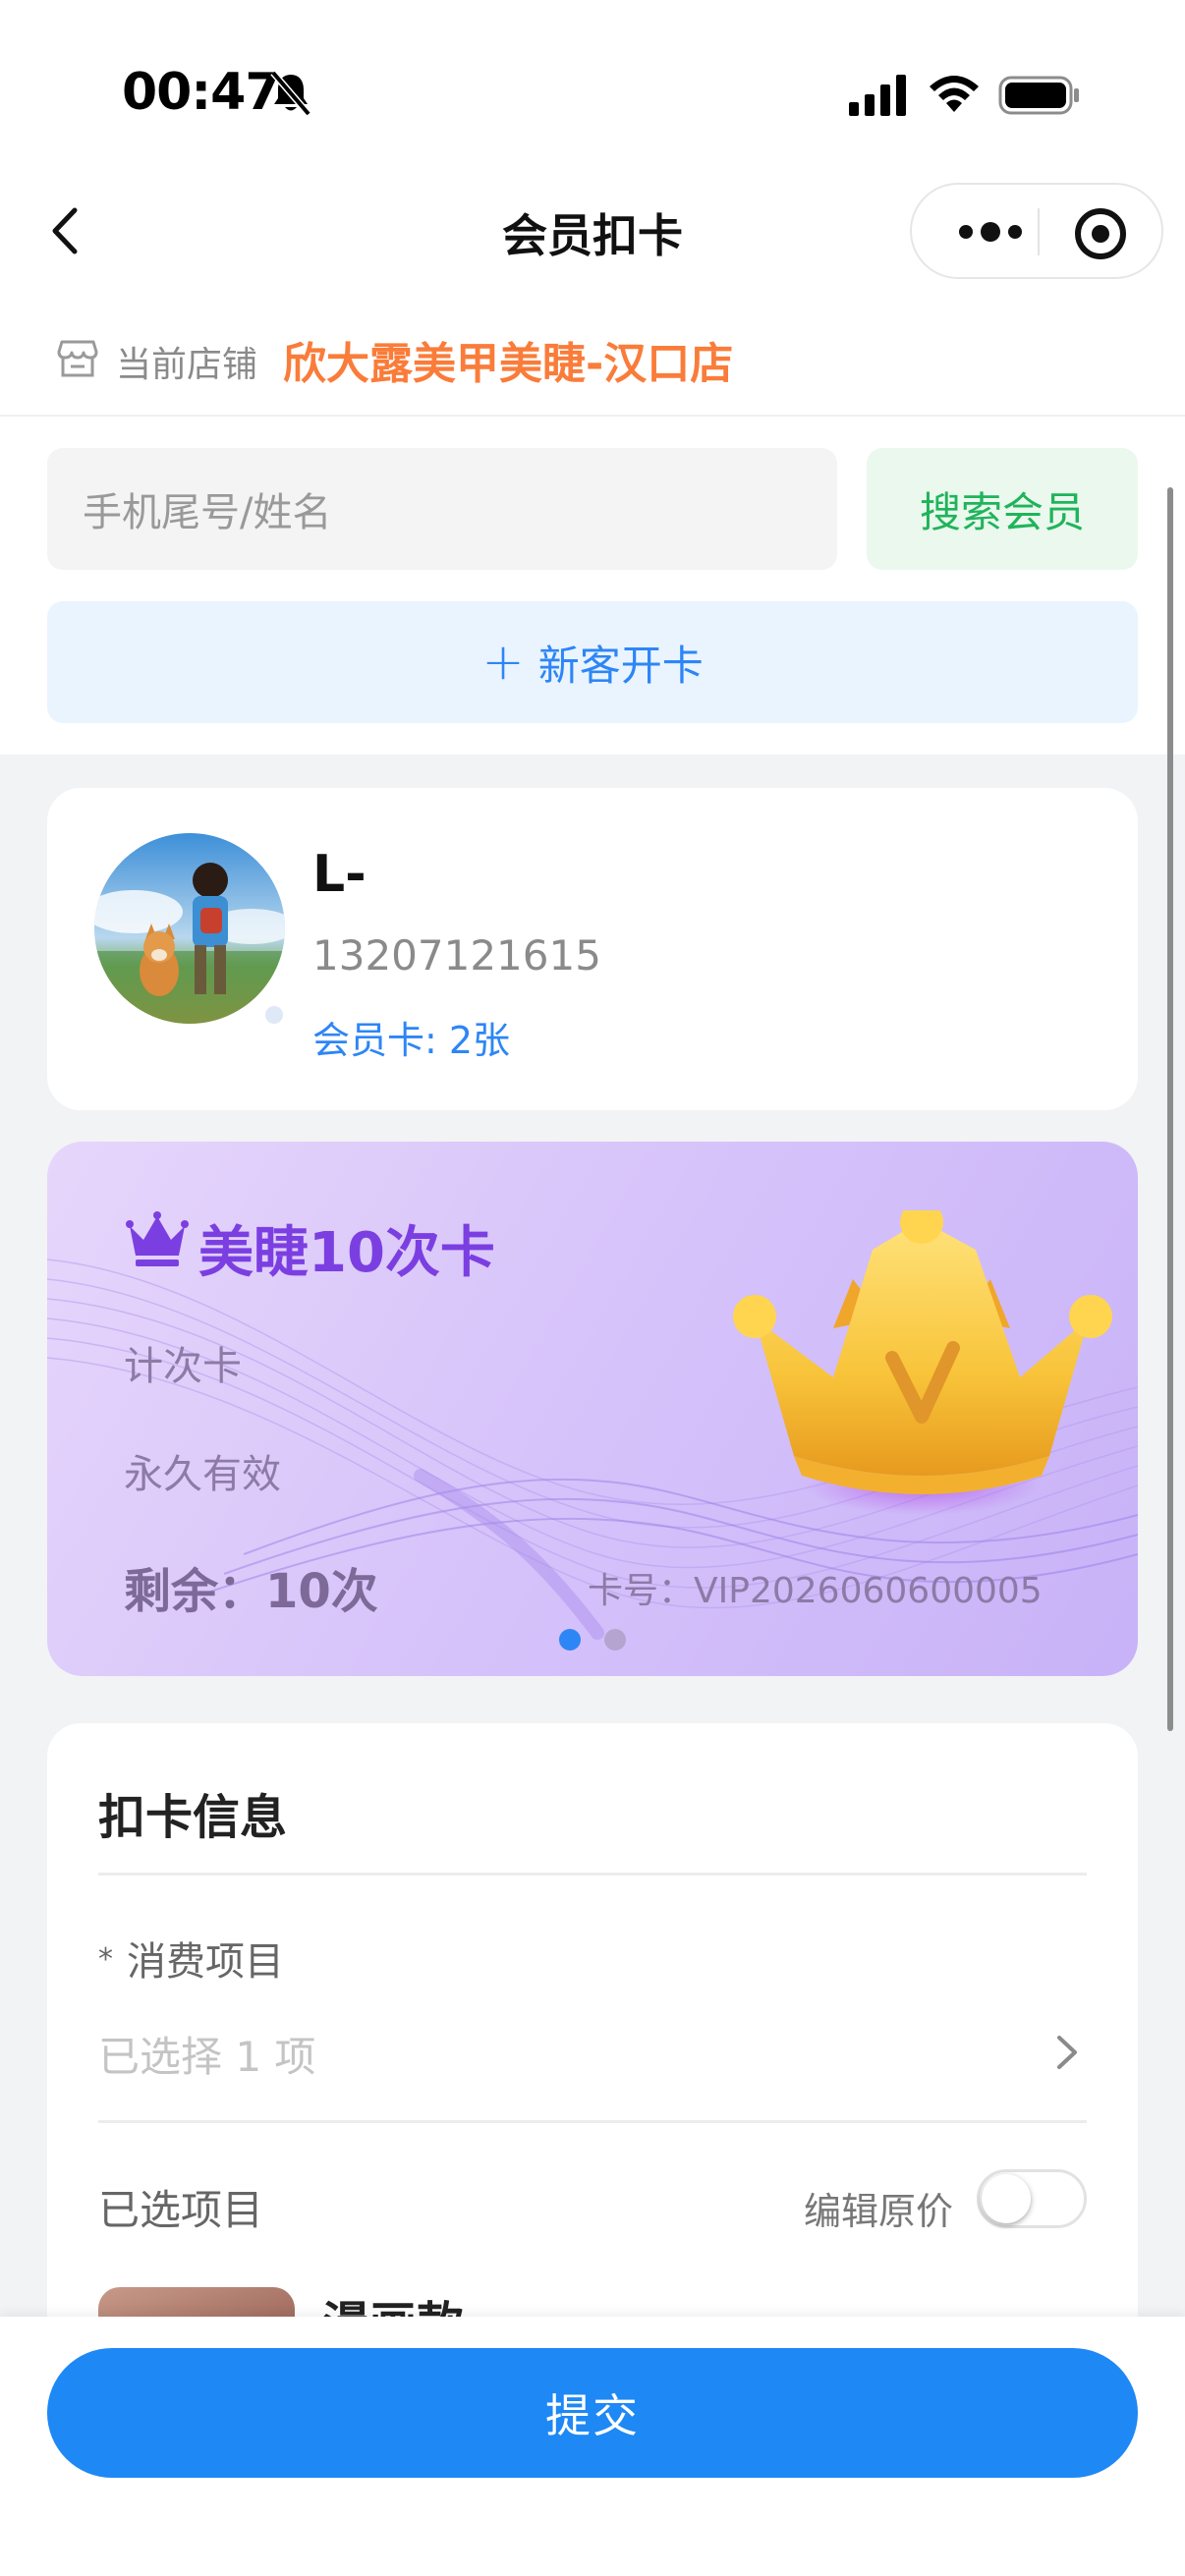  Describe the element at coordinates (816, 1591) in the screenshot. I see `card-number: 卡号：VIP2026060600005` at that location.